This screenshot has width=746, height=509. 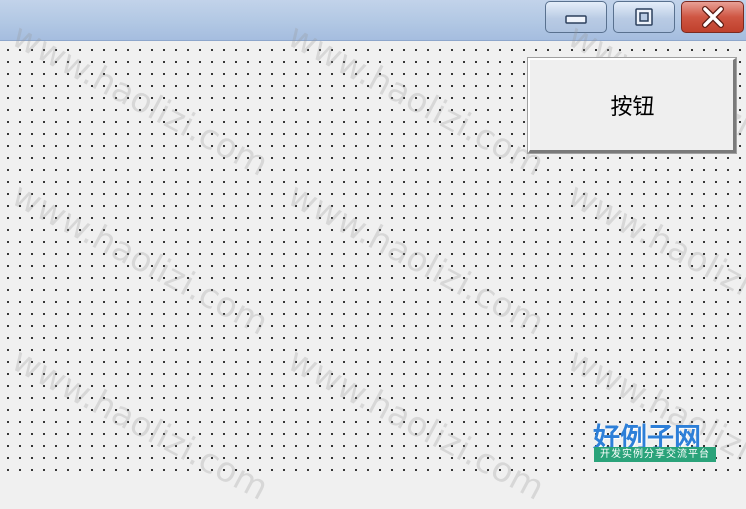 I want to click on maximize-button, so click(x=644, y=17).